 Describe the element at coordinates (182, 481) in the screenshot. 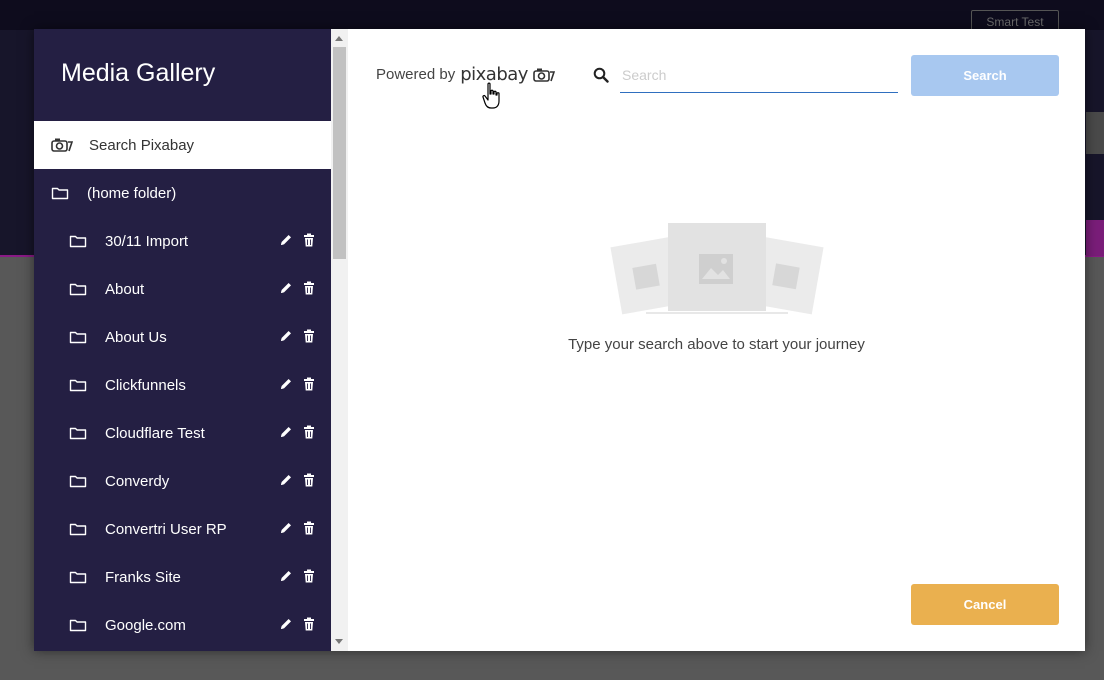

I see `folder-item: Converdy` at that location.